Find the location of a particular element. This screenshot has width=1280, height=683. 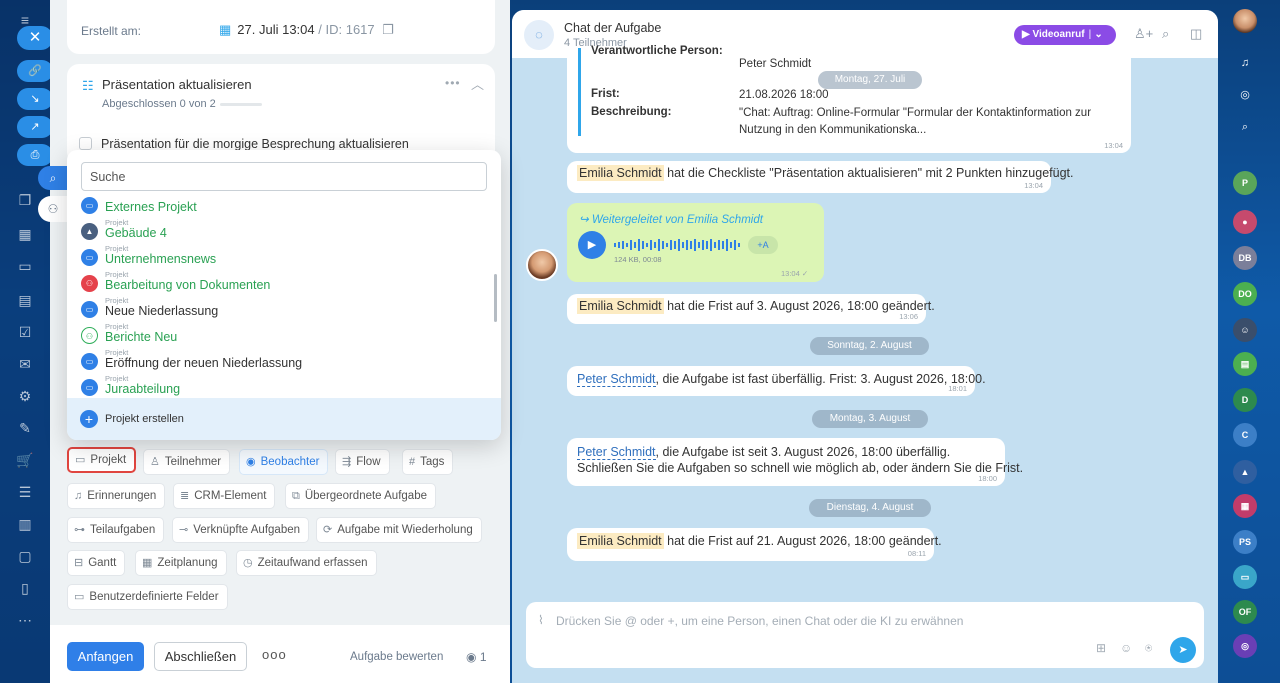

more-icon: ⋯ is located at coordinates (25, 620).